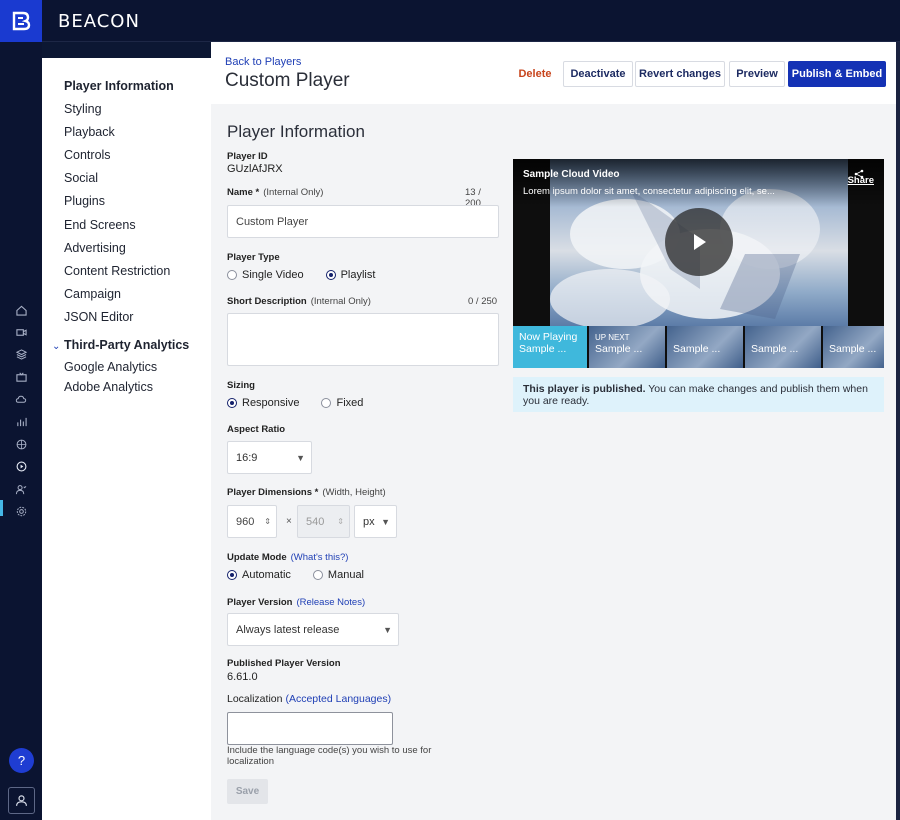 Image resolution: width=900 pixels, height=820 pixels. I want to click on user-account-button, so click(21, 800).